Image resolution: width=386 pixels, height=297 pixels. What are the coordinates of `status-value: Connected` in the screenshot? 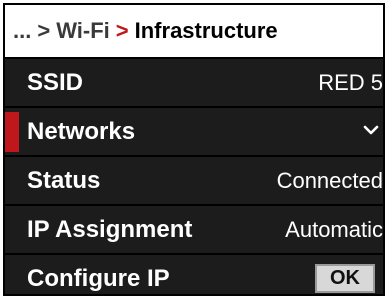 It's located at (329, 180).